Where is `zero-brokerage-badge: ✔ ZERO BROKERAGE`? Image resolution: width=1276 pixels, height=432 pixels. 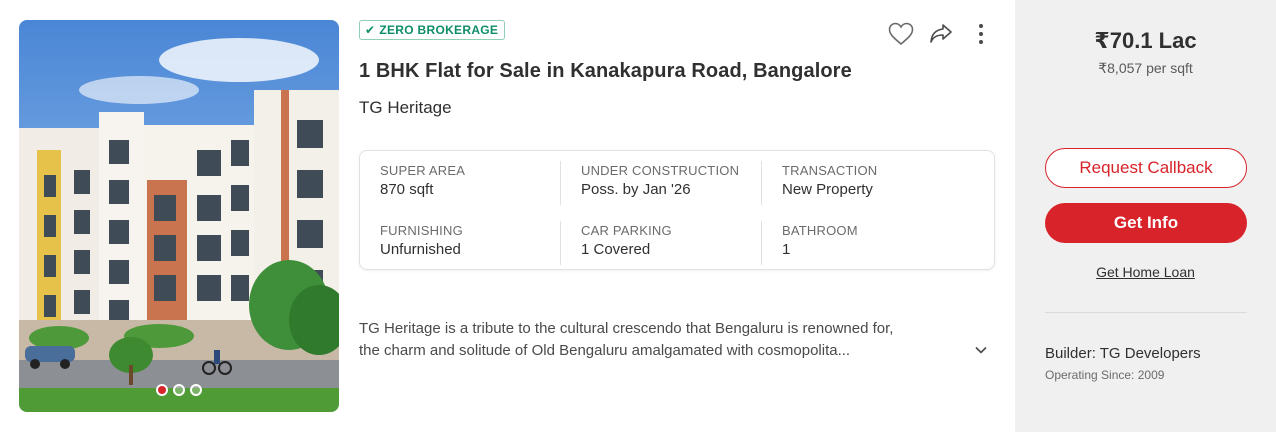 zero-brokerage-badge: ✔ ZERO BROKERAGE is located at coordinates (432, 30).